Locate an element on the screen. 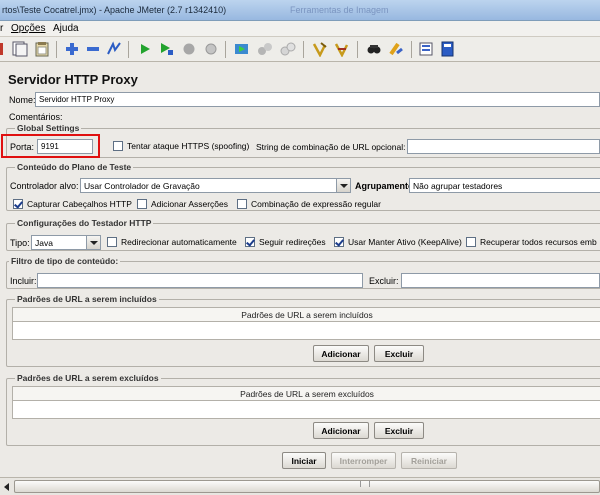  exclude-field is located at coordinates (500, 280).